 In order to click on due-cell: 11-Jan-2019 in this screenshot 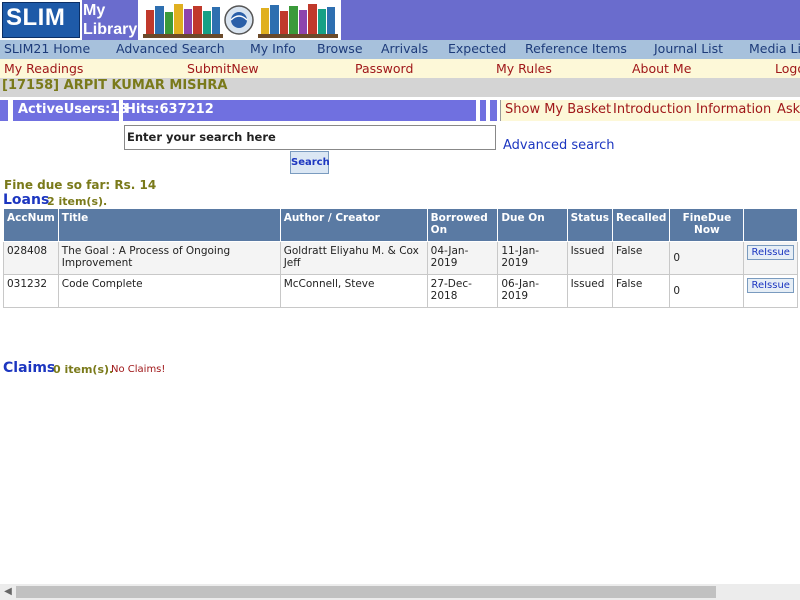, I will do `click(532, 258)`.